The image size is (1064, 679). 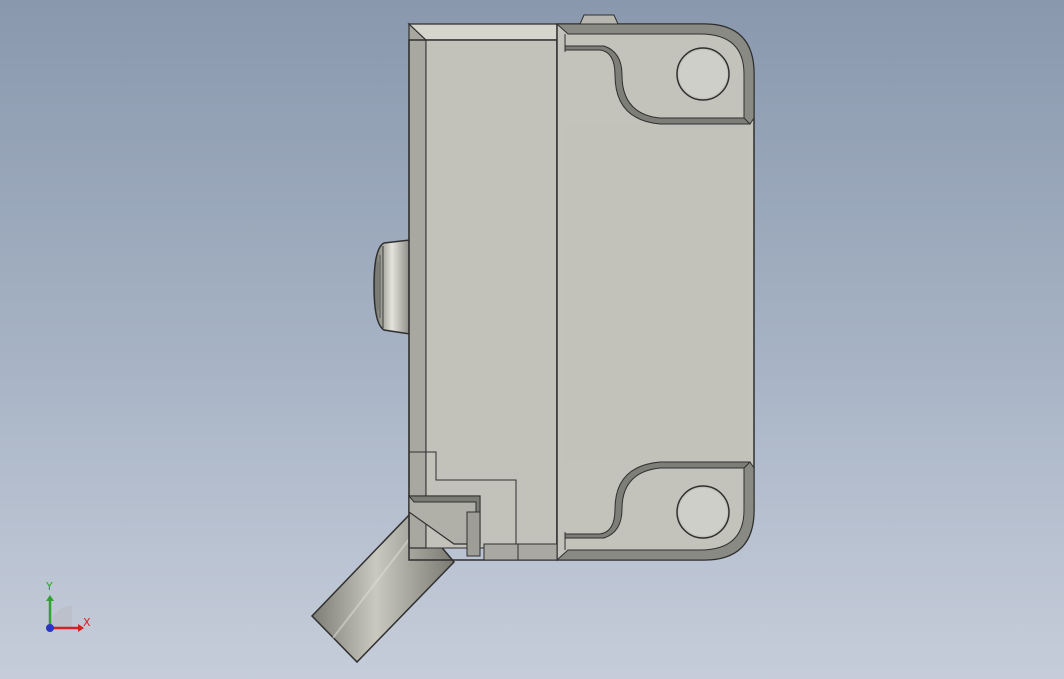 I want to click on coordinate-triad, so click(x=65, y=613).